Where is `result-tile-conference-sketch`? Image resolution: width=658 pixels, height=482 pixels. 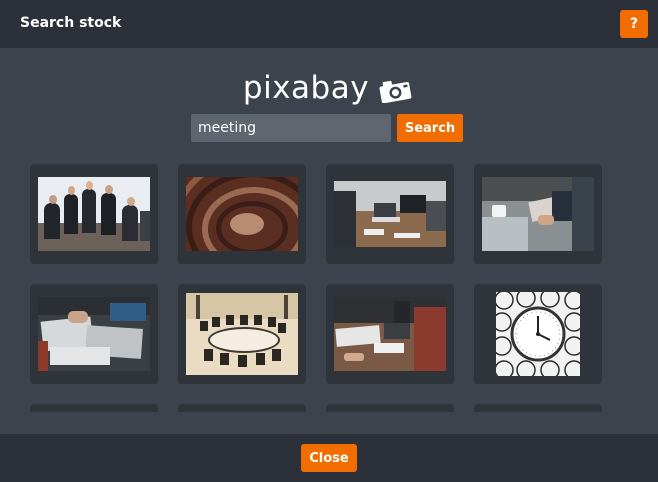
result-tile-conference-sketch is located at coordinates (242, 334).